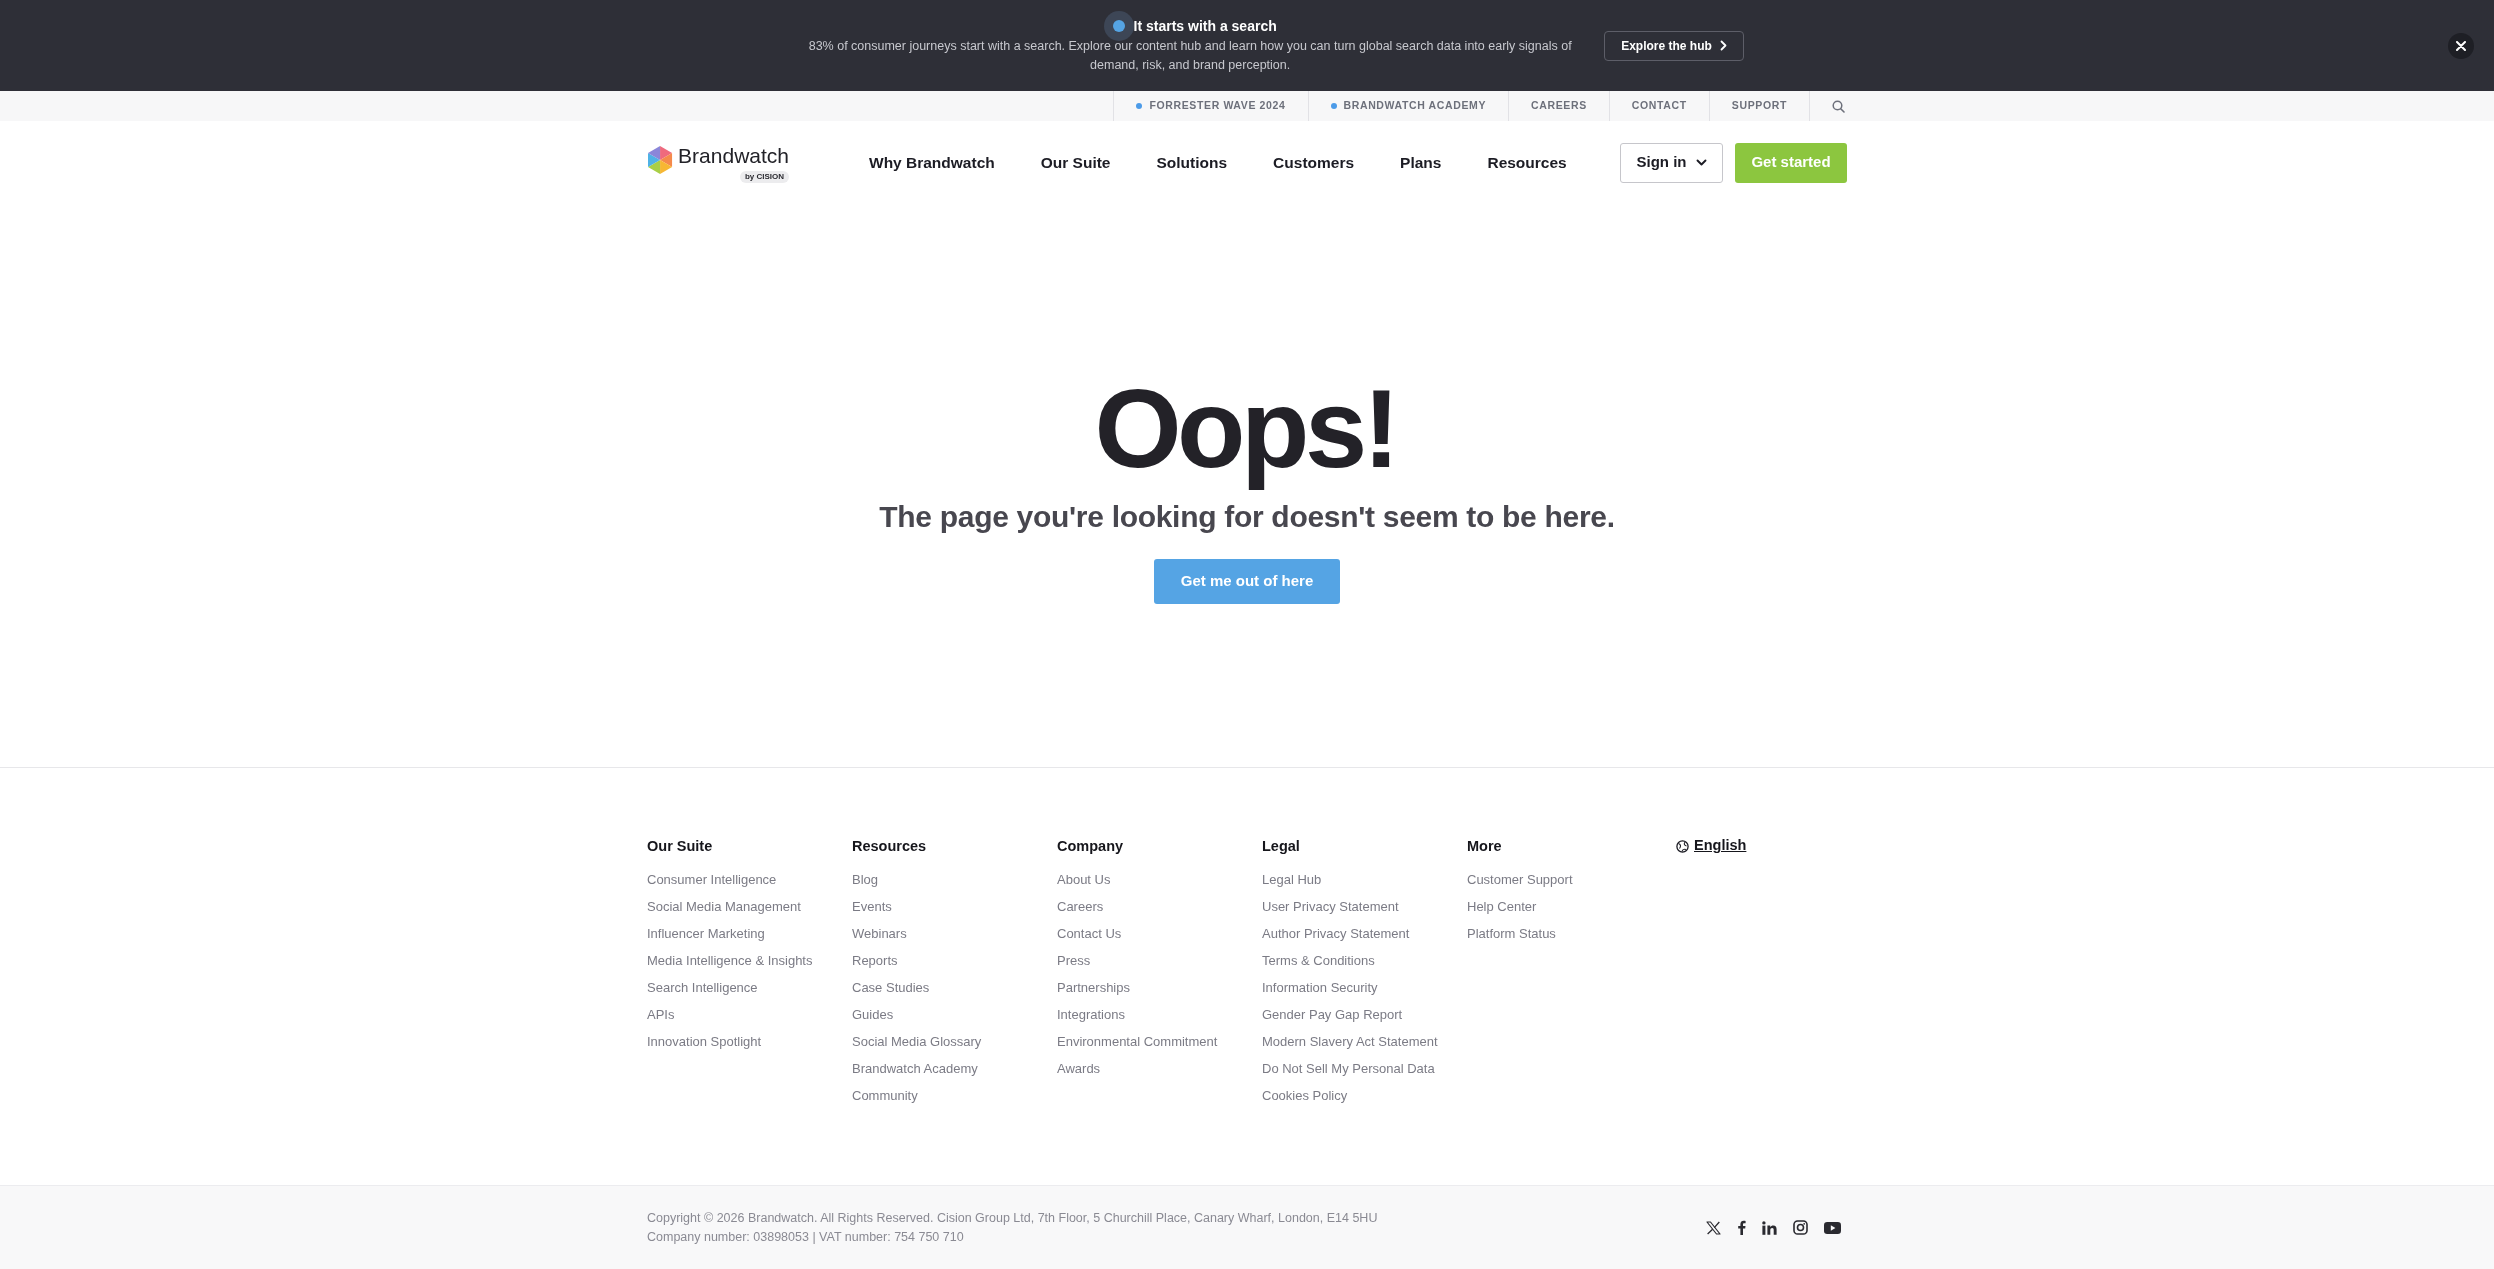 The image size is (2494, 1269). What do you see at coordinates (890, 846) in the screenshot?
I see `footer-column-heading: Resources` at bounding box center [890, 846].